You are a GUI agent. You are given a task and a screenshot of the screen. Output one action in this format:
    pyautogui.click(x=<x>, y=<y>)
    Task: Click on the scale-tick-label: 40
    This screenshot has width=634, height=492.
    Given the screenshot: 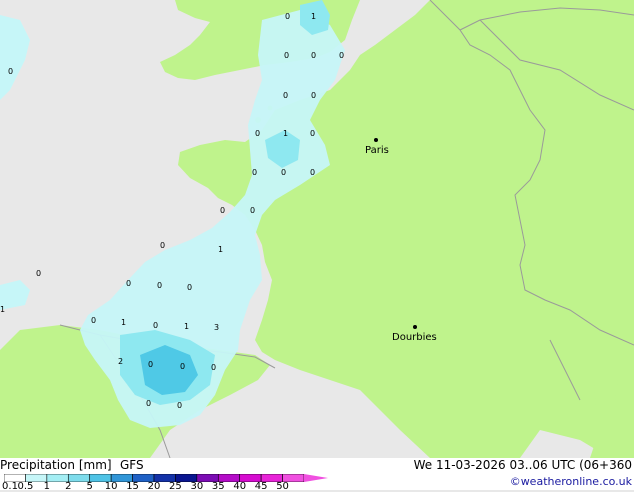 What is the action you would take?
    pyautogui.click(x=240, y=486)
    